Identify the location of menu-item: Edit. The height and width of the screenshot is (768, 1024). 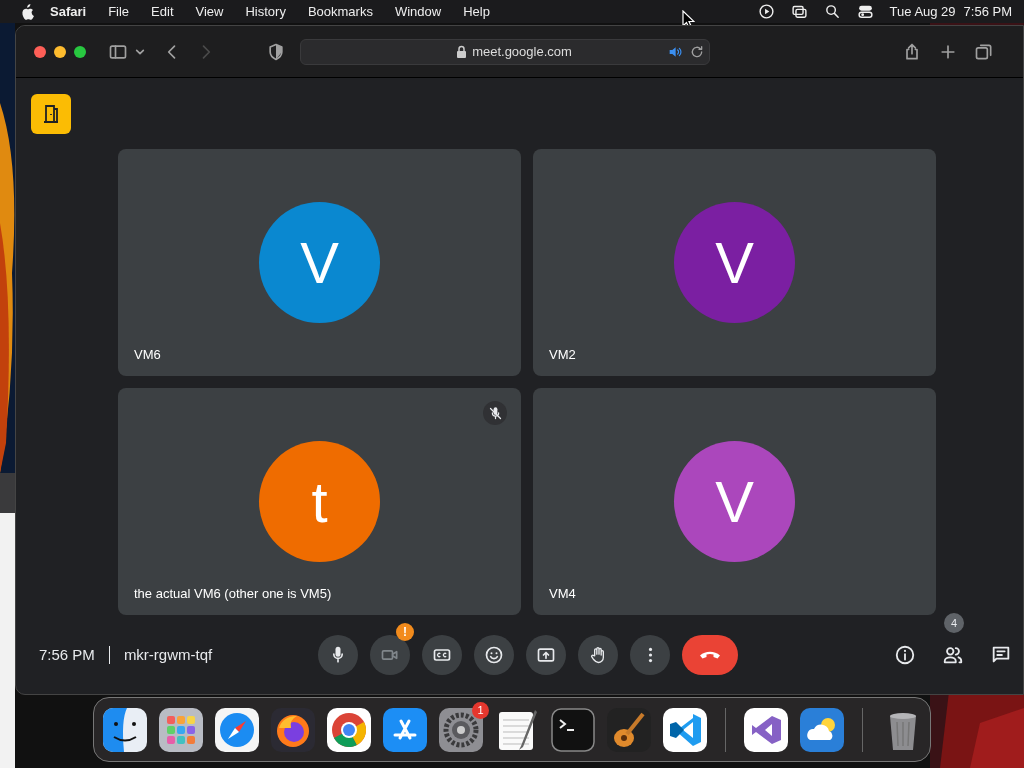
(162, 11).